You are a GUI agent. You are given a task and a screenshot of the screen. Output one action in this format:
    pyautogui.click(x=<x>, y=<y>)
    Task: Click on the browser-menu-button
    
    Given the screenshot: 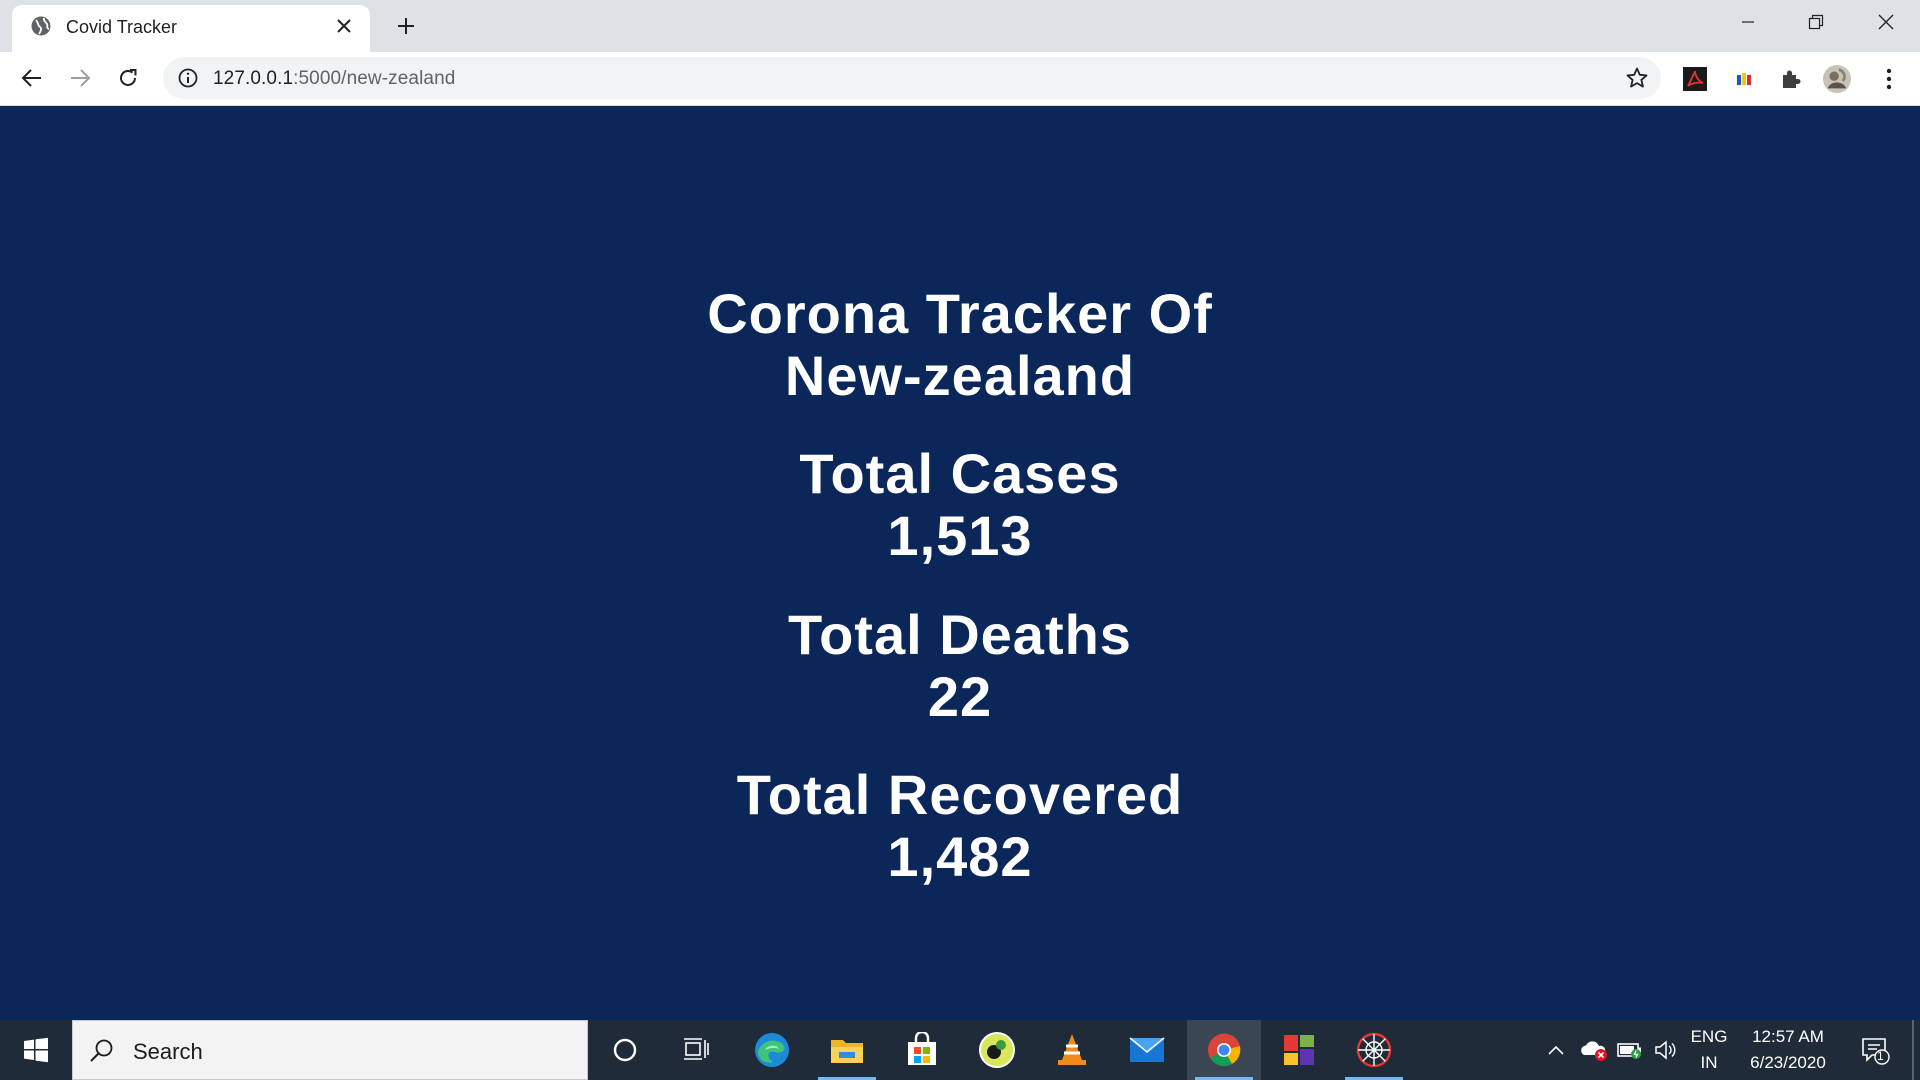 What is the action you would take?
    pyautogui.click(x=1889, y=79)
    